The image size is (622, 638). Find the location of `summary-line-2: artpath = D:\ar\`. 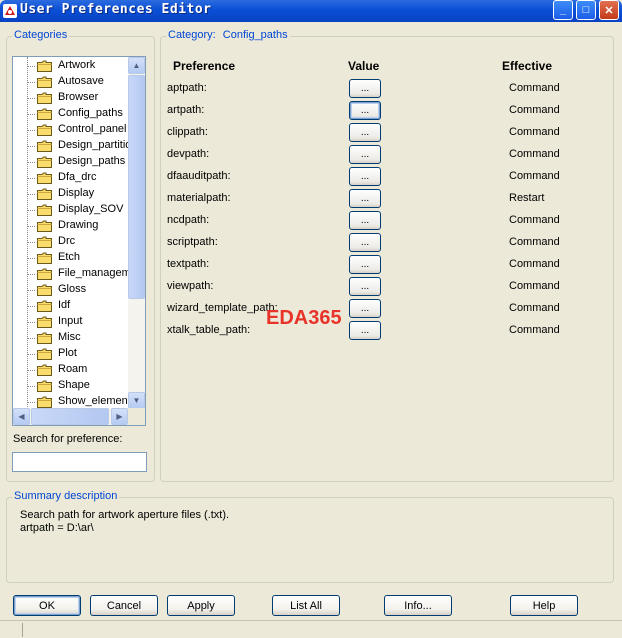

summary-line-2: artpath = D:\ar\ is located at coordinates (57, 528).